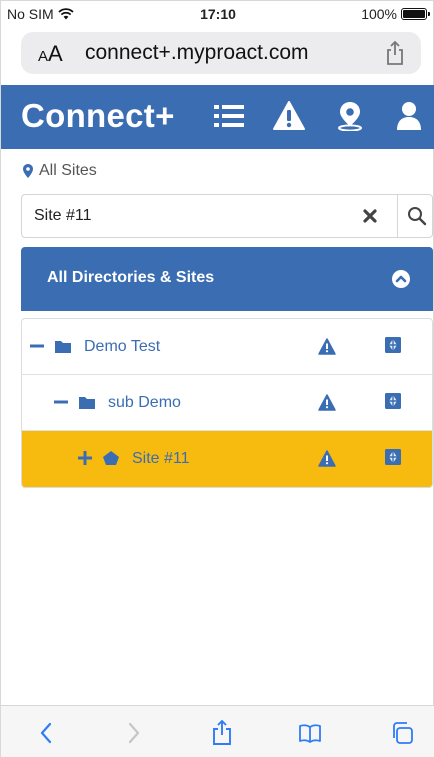 This screenshot has height=757, width=434. Describe the element at coordinates (409, 116) in the screenshot. I see `user-icon` at that location.